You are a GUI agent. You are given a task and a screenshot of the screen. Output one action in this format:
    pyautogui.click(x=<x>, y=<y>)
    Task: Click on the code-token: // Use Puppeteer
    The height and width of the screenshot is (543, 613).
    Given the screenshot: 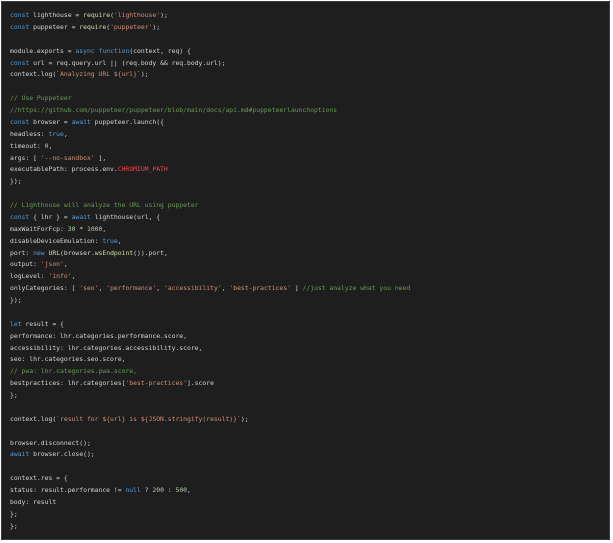 What is the action you would take?
    pyautogui.click(x=41, y=98)
    